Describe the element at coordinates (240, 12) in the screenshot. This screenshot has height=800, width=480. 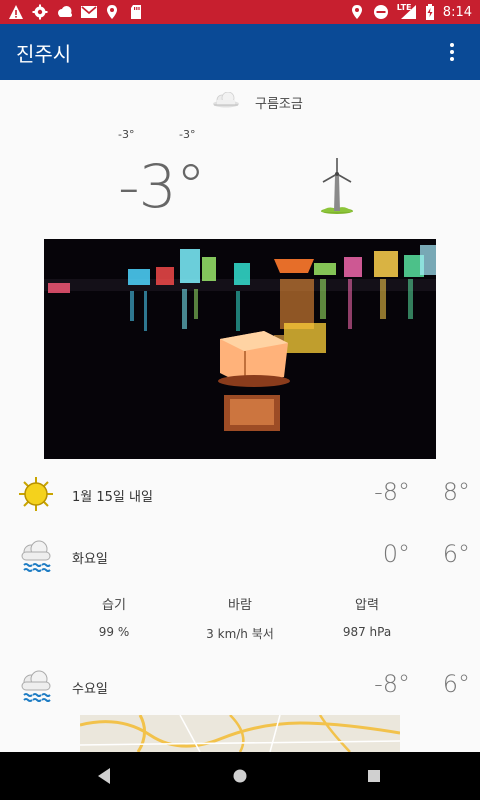
I see `status-bar: LTE 8:14` at that location.